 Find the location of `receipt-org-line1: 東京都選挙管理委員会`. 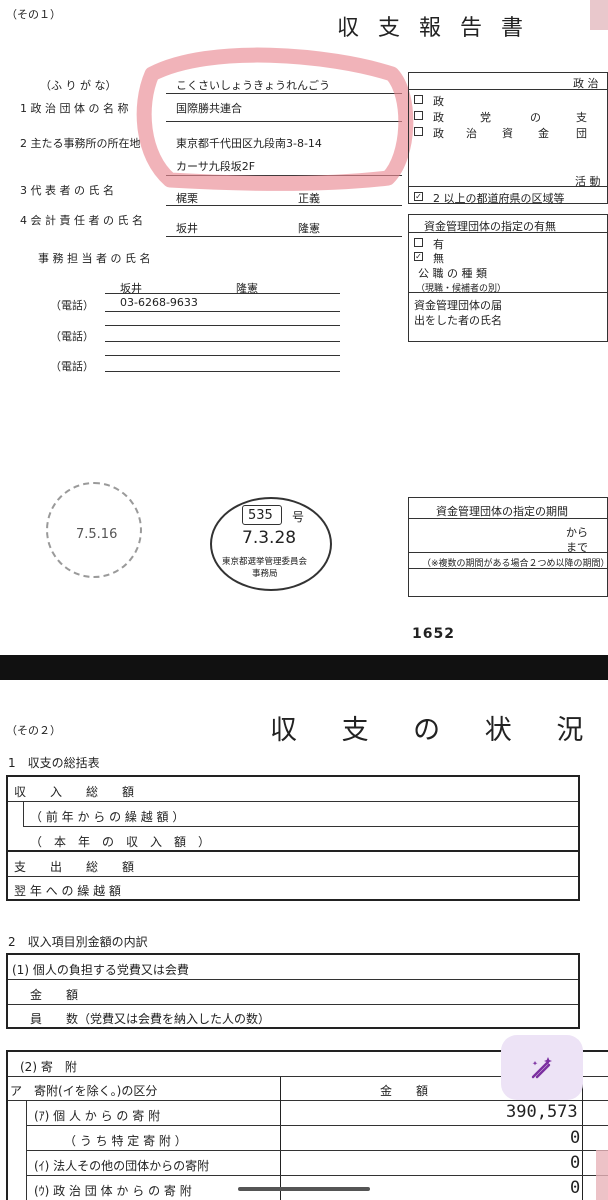

receipt-org-line1: 東京都選挙管理委員会 is located at coordinates (265, 562).